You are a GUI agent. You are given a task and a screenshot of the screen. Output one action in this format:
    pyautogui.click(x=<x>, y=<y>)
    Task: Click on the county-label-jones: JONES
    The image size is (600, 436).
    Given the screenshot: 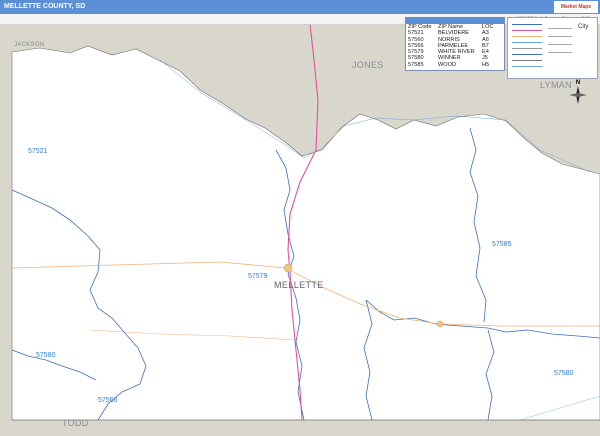 What is the action you would take?
    pyautogui.click(x=368, y=65)
    